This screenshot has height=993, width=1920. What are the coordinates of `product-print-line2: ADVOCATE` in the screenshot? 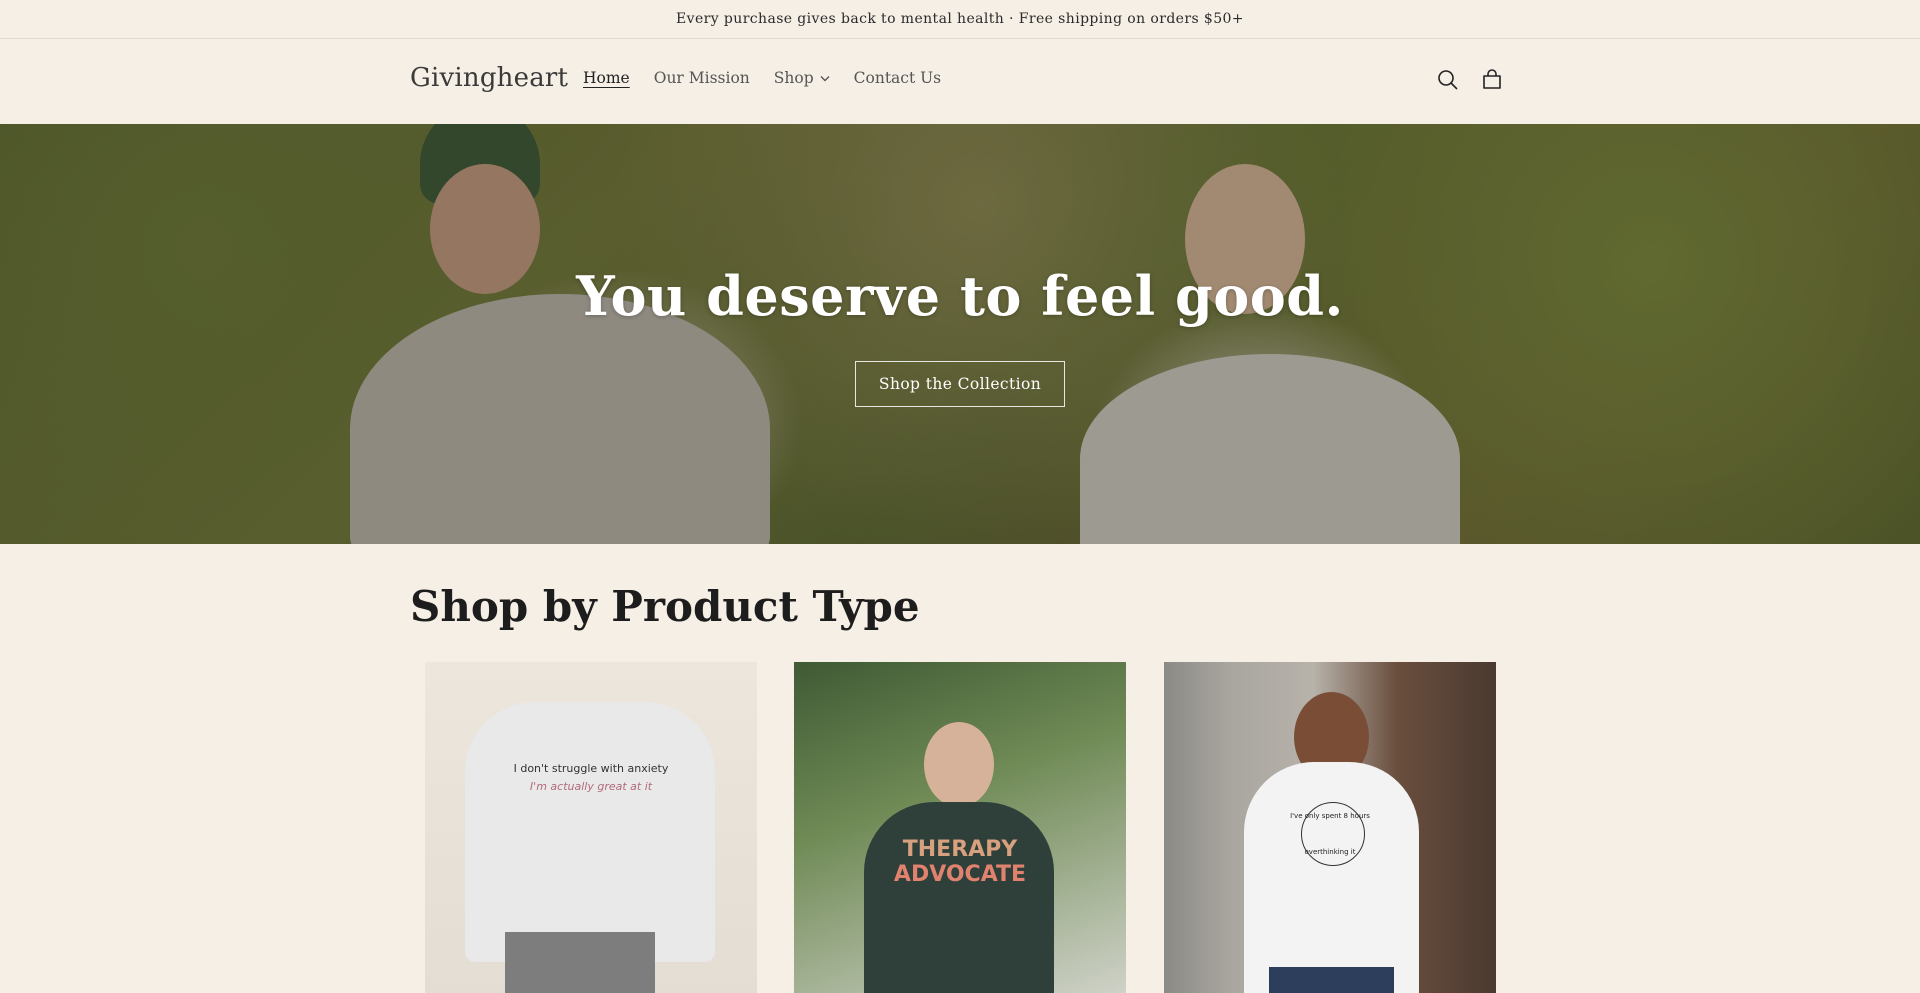 It's located at (960, 874).